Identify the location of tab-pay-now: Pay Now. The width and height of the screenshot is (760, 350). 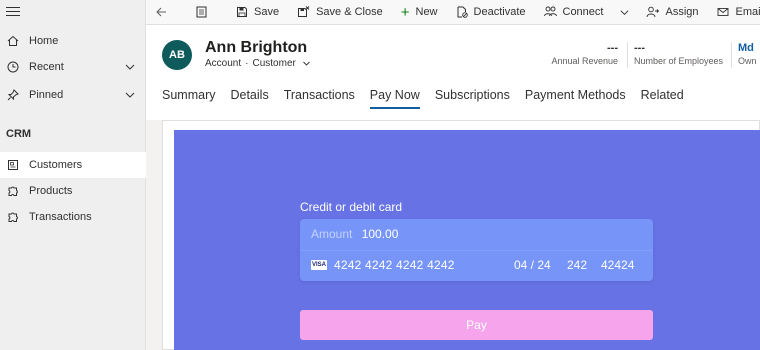
(394, 98).